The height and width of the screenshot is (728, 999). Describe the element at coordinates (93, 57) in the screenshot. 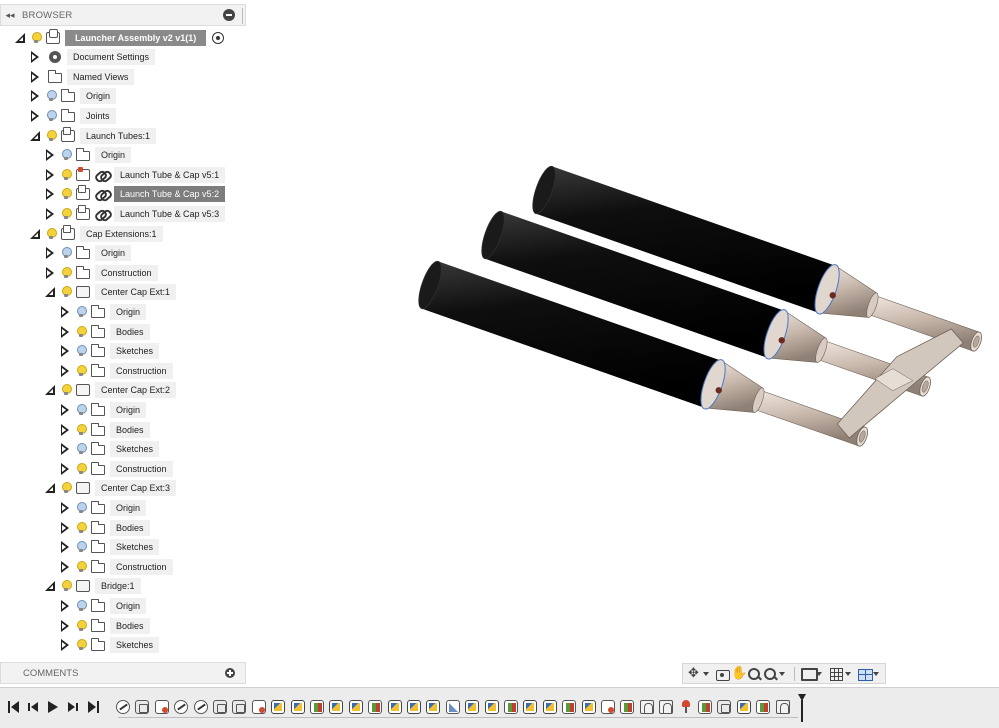

I see `tree-row: Document Settings` at that location.